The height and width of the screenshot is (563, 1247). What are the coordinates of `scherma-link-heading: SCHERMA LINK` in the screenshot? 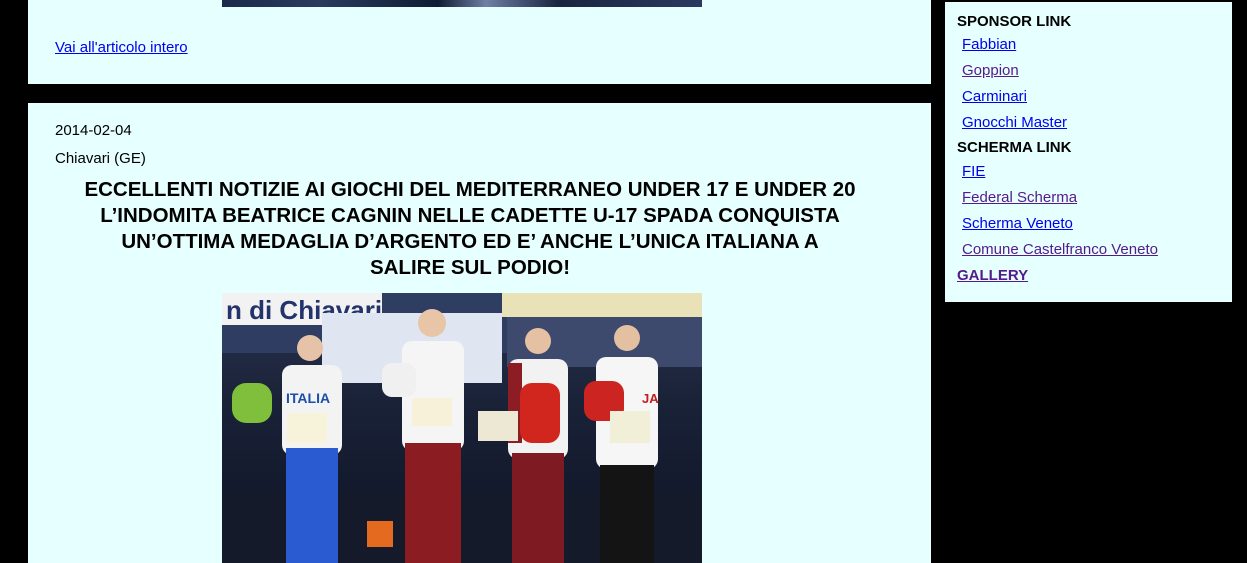 It's located at (1014, 147).